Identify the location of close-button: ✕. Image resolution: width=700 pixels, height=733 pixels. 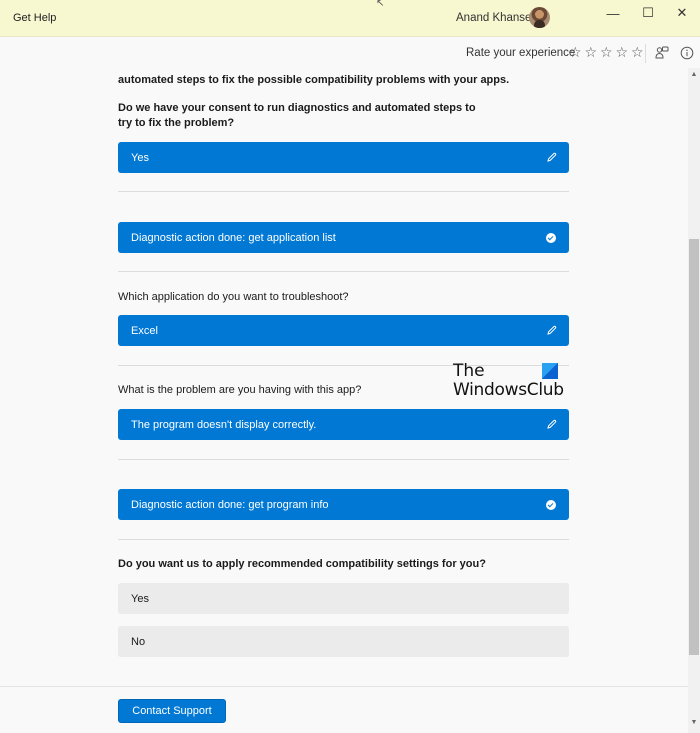
(682, 13).